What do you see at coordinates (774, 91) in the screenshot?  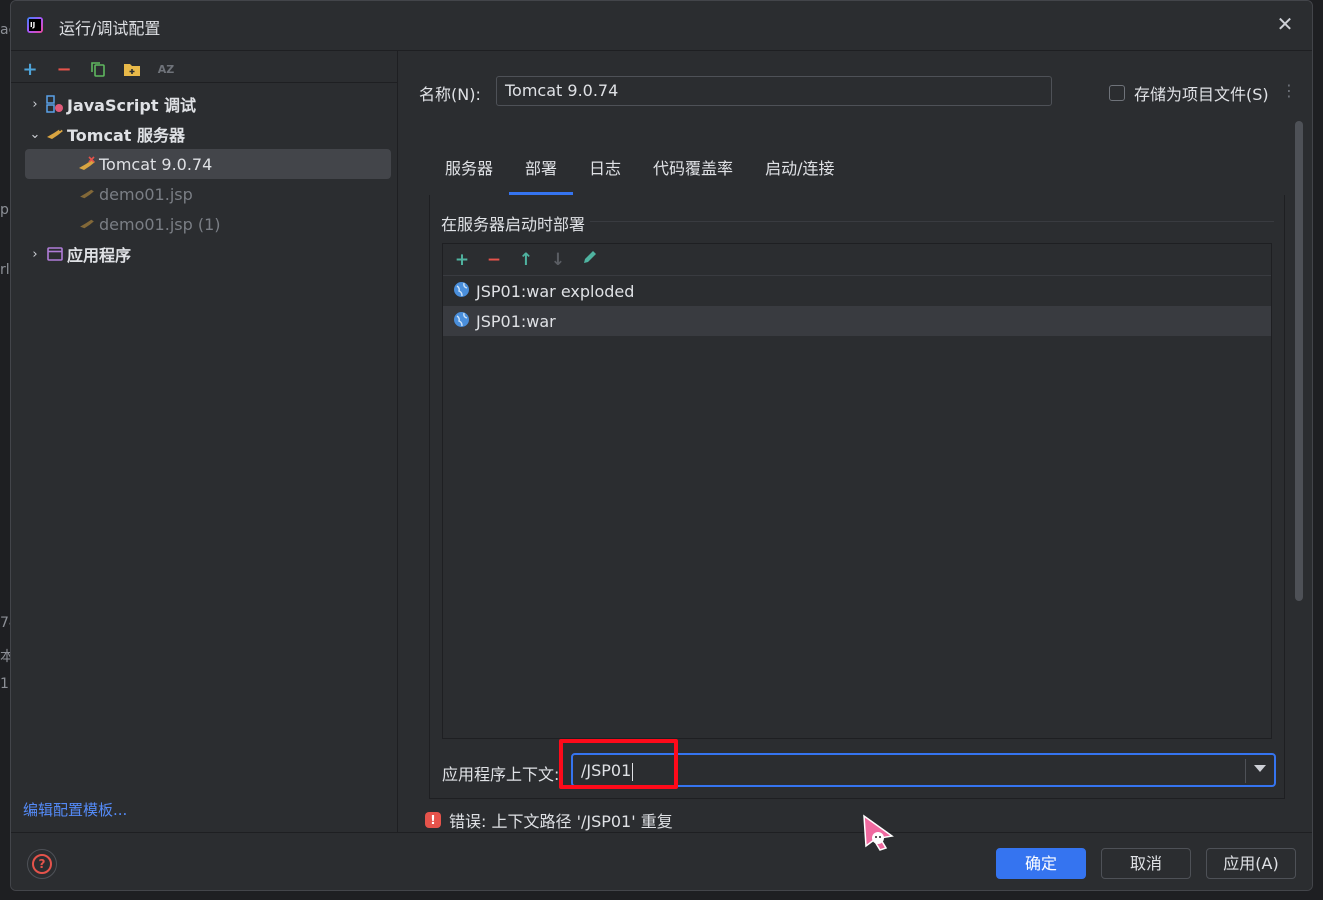 I see `name-field: Tomcat 9.0.74` at bounding box center [774, 91].